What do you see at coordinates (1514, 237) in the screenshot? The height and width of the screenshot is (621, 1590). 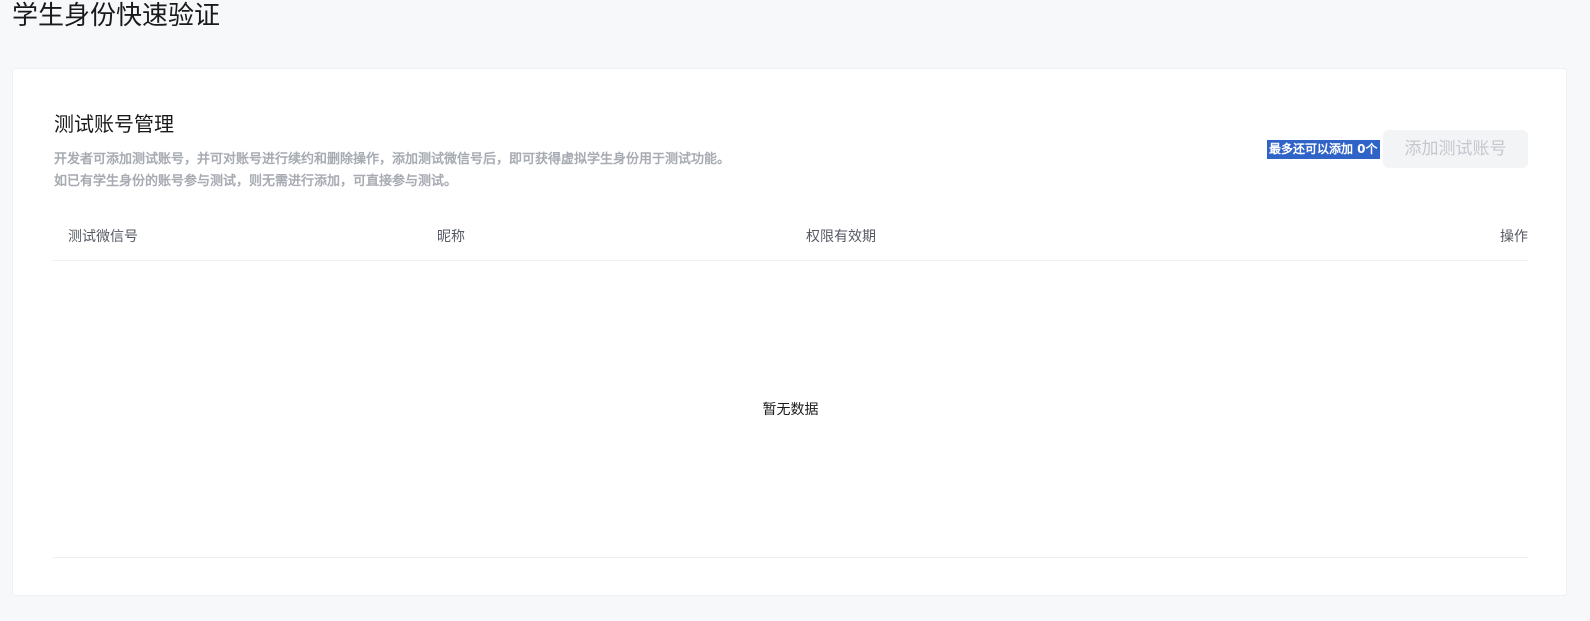 I see `column-header-actions: 操作` at bounding box center [1514, 237].